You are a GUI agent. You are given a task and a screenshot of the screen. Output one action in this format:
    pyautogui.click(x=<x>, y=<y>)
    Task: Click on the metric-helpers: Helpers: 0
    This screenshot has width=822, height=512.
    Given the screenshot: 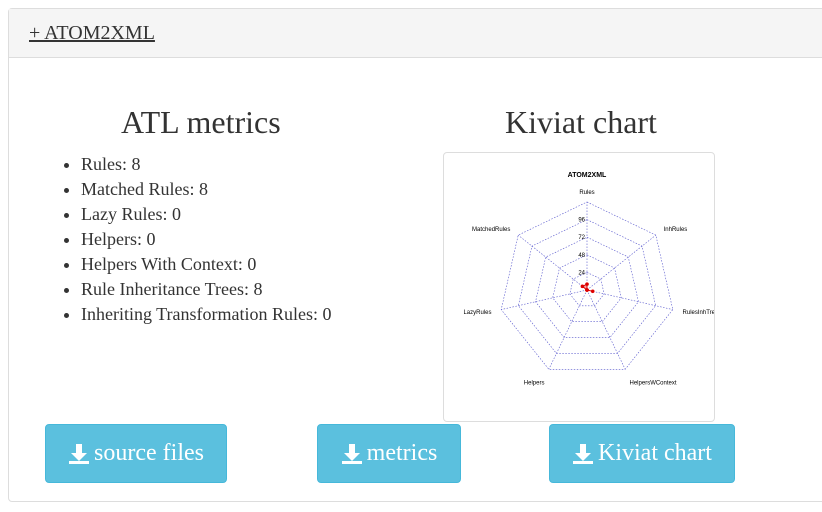 What is the action you would take?
    pyautogui.click(x=206, y=239)
    